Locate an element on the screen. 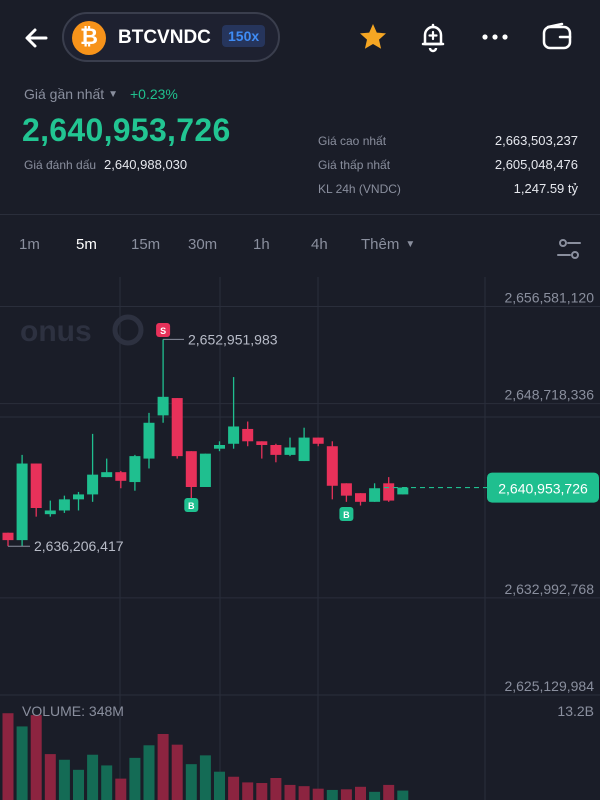 This screenshot has width=600, height=800. more-timeframes-dropdown: Thêm ▼ is located at coordinates (388, 244).